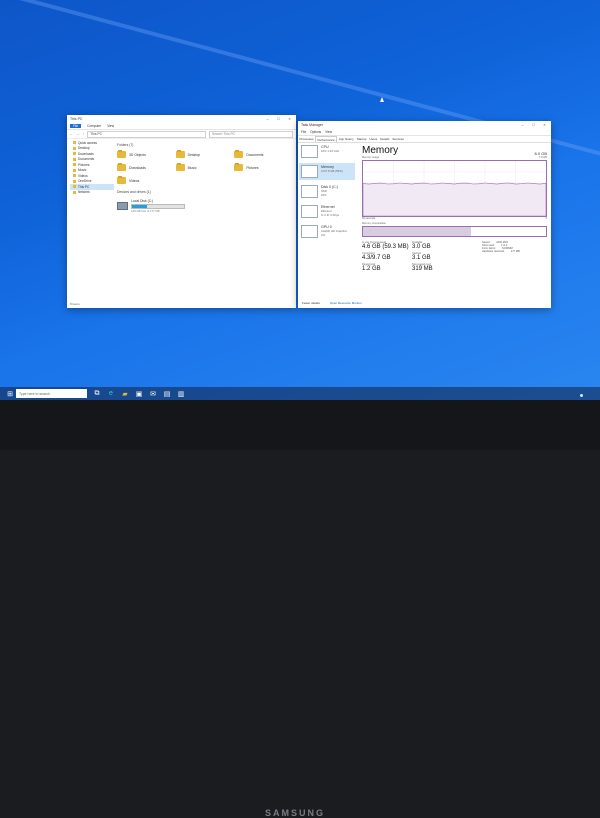 This screenshot has height=818, width=600. Describe the element at coordinates (137, 167) in the screenshot. I see `folder-label: Downloads` at that location.